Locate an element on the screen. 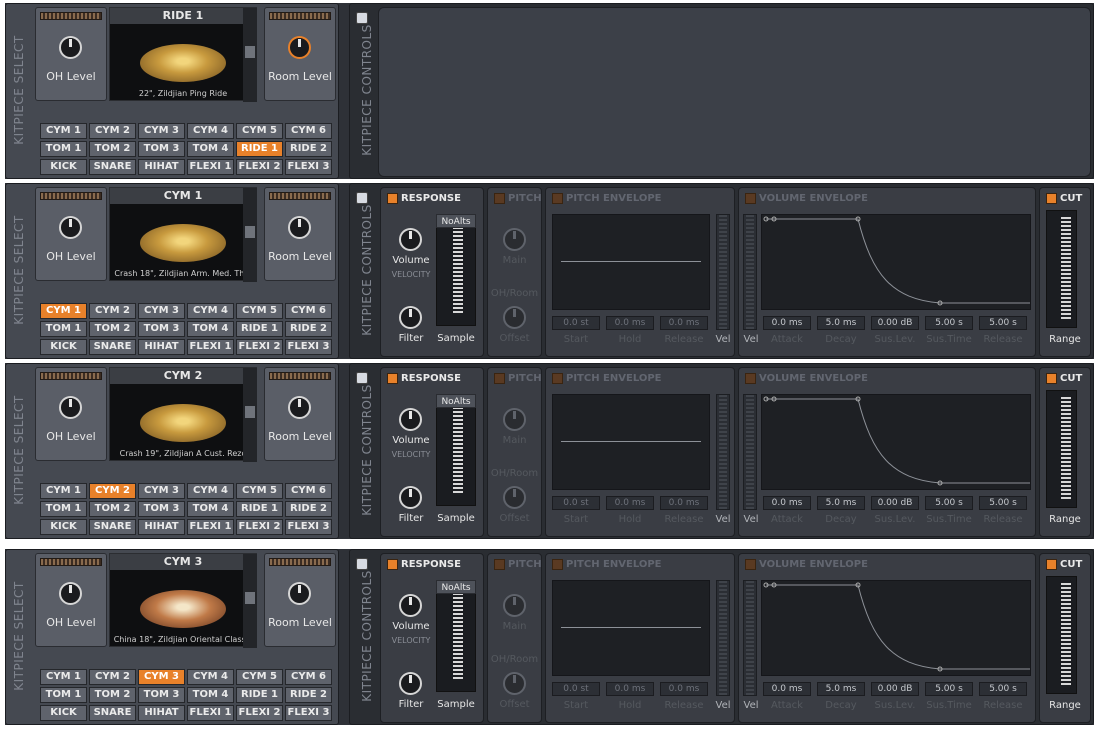 Image resolution: width=1096 pixels, height=734 pixels. oh-level-knob is located at coordinates (70, 227).